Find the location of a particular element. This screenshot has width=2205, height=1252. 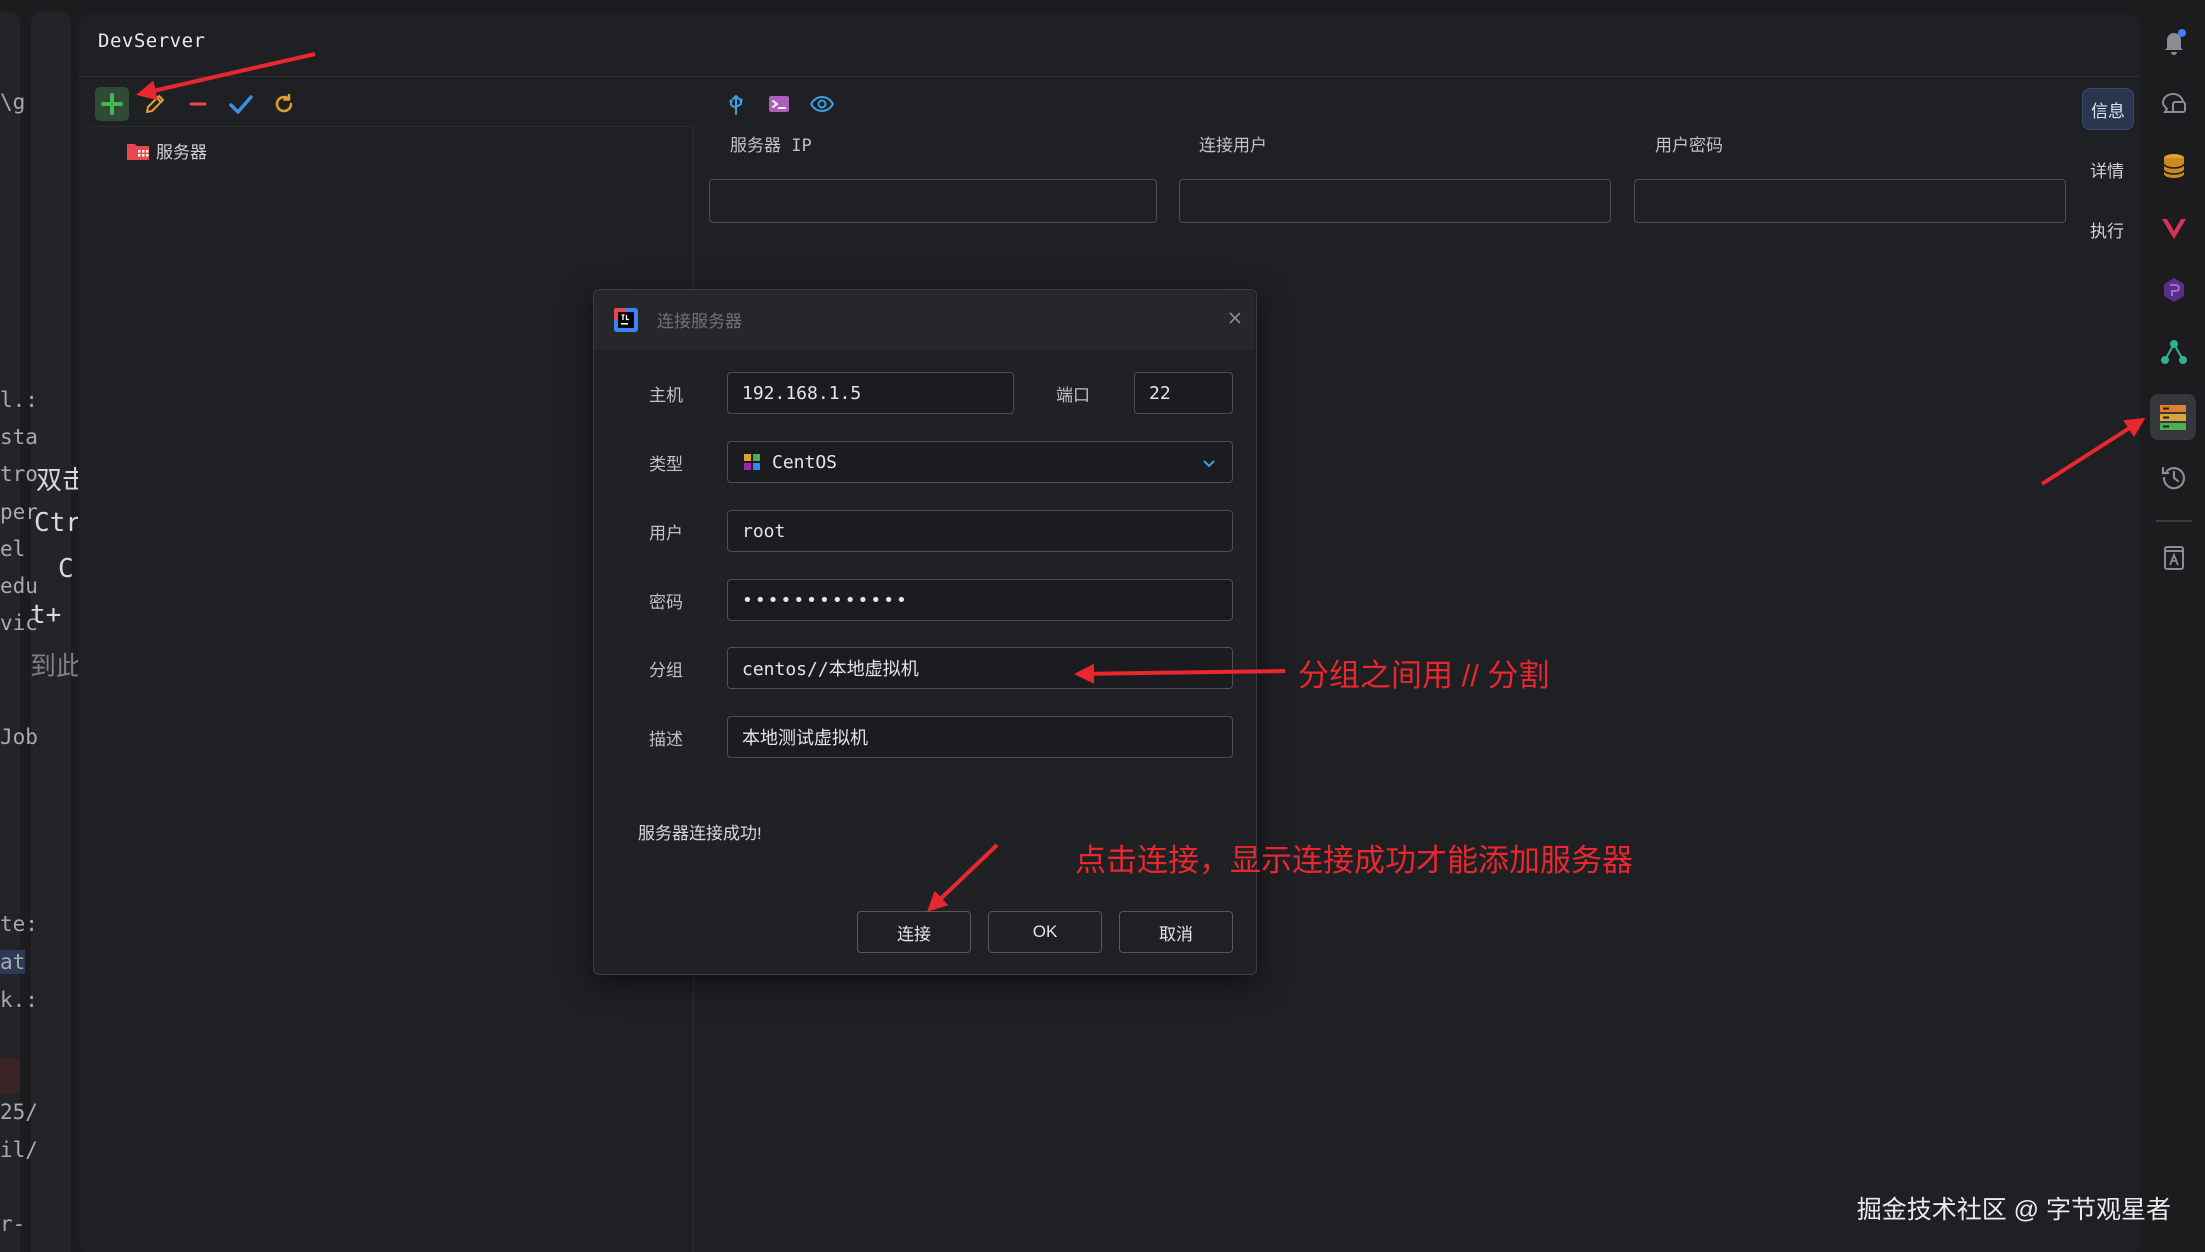

connect-user-field is located at coordinates (1395, 201).